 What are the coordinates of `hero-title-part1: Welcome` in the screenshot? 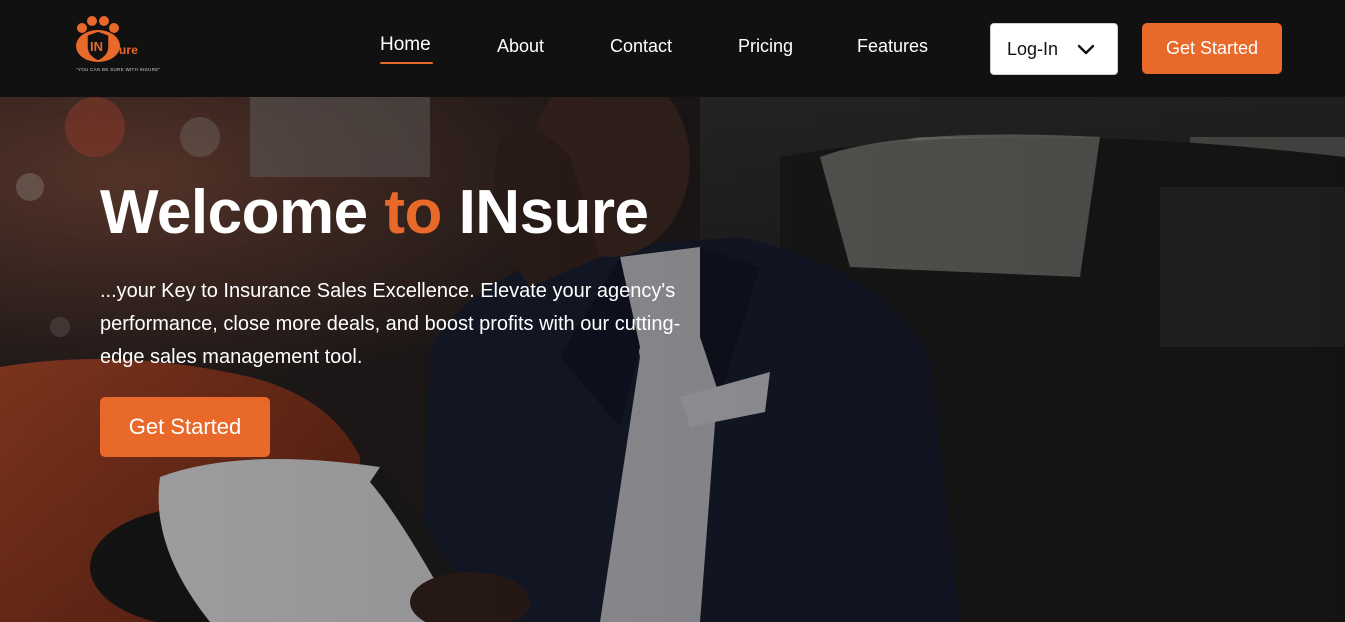 It's located at (234, 212).